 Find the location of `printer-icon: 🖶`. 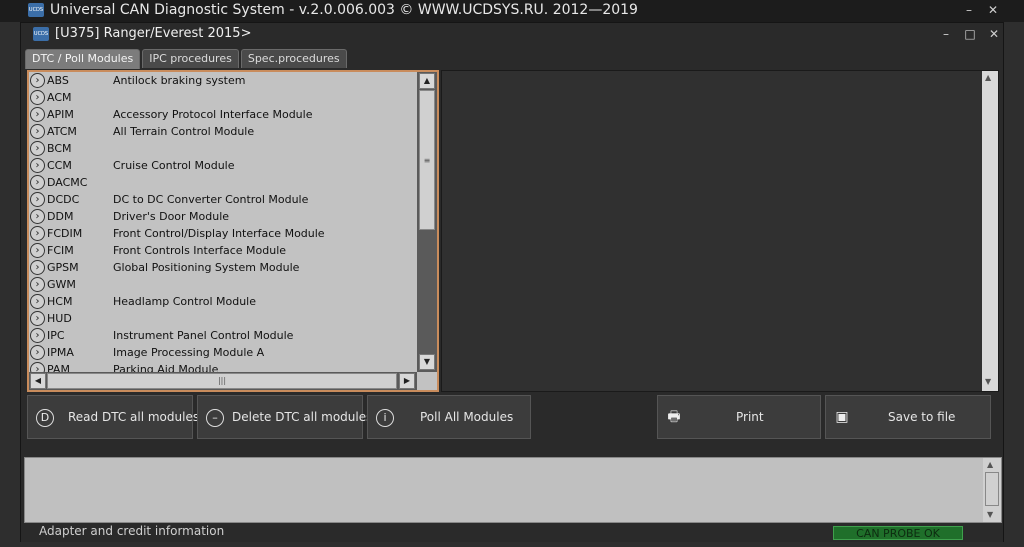

printer-icon: 🖶 is located at coordinates (674, 417).